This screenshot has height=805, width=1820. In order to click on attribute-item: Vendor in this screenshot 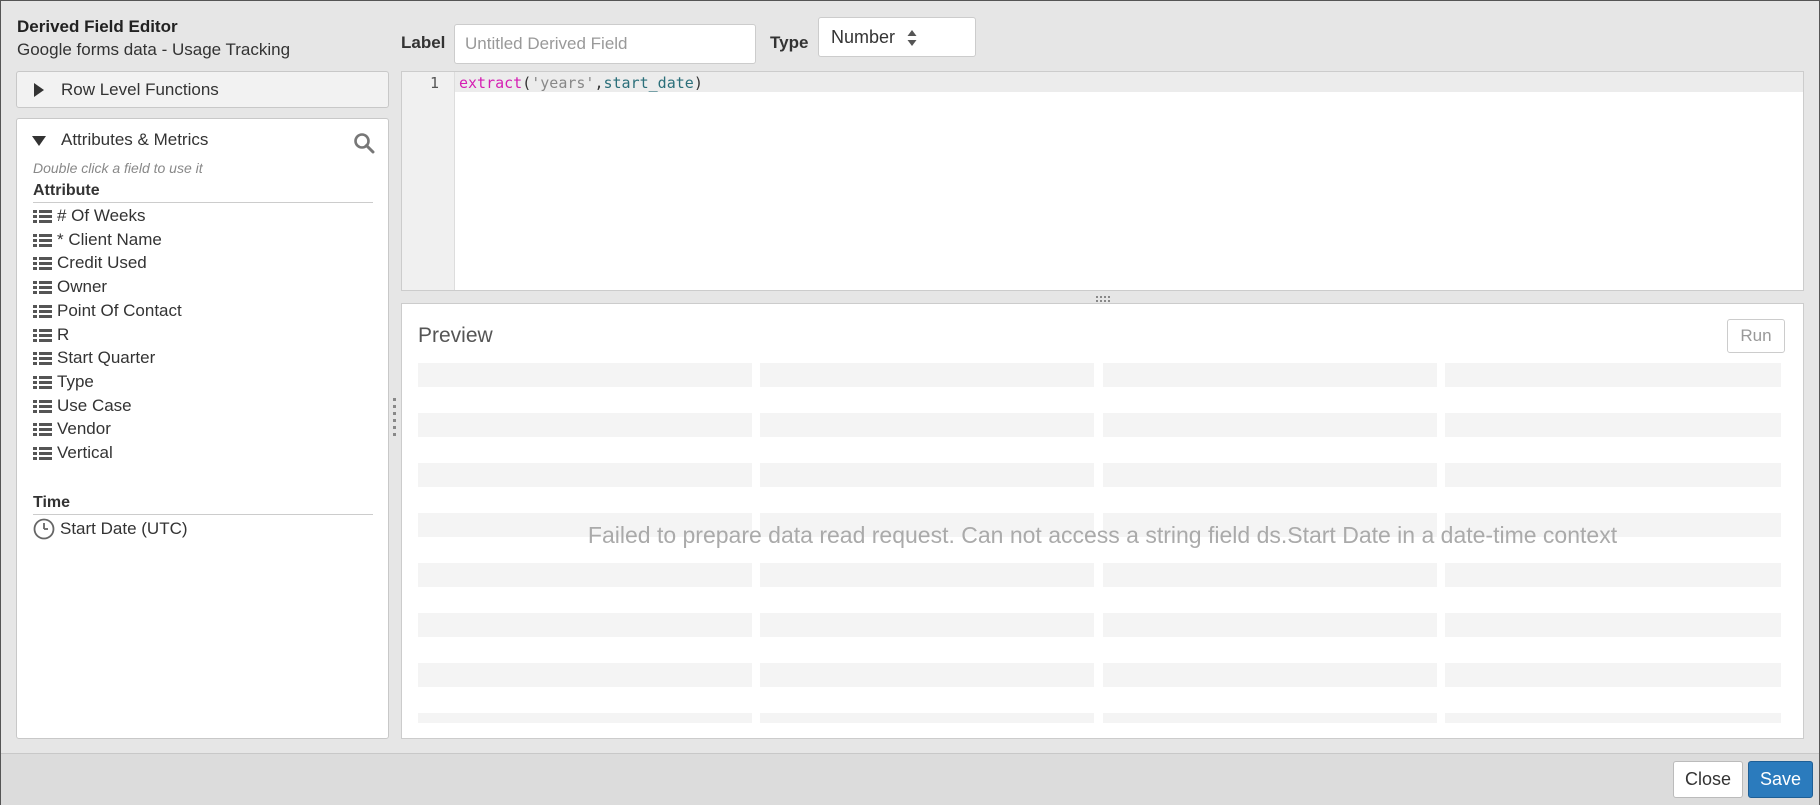, I will do `click(72, 429)`.